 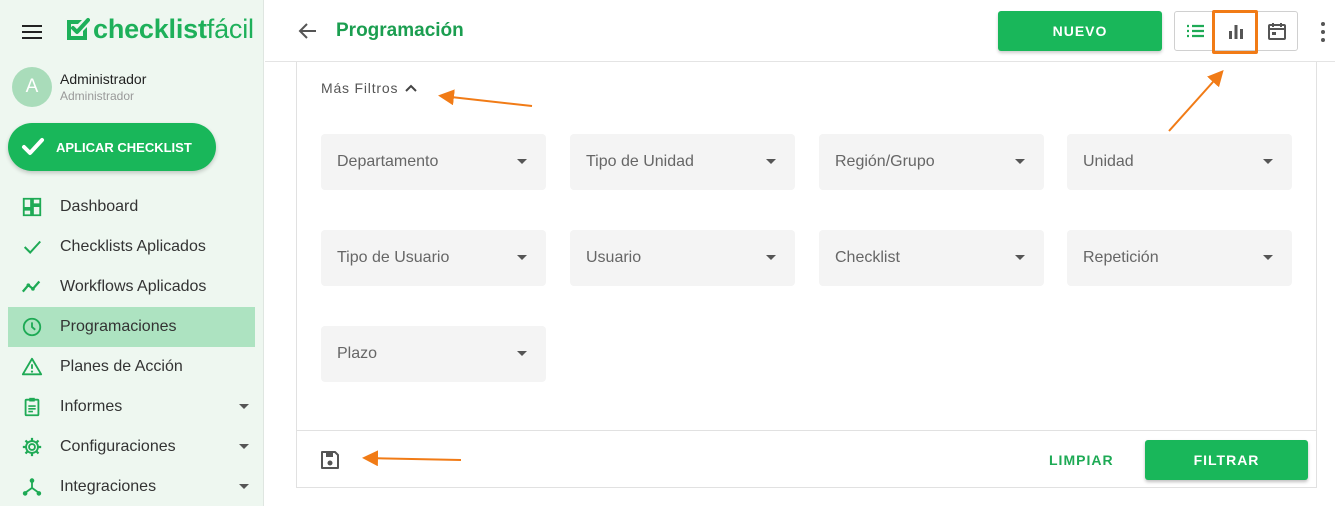 I want to click on sidebar-item-label: Integraciones, so click(x=108, y=486).